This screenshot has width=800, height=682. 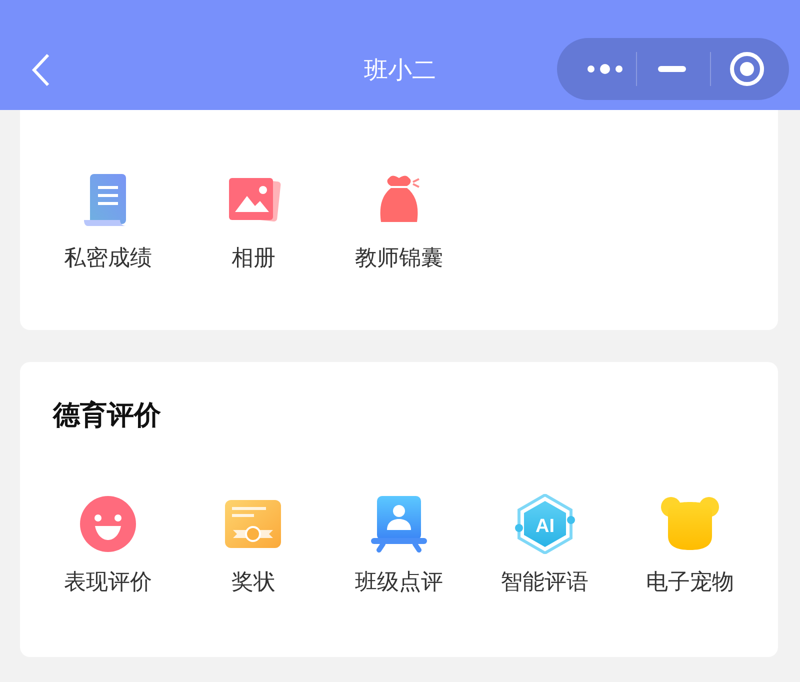 What do you see at coordinates (400, 70) in the screenshot?
I see `page-title: 班小二` at bounding box center [400, 70].